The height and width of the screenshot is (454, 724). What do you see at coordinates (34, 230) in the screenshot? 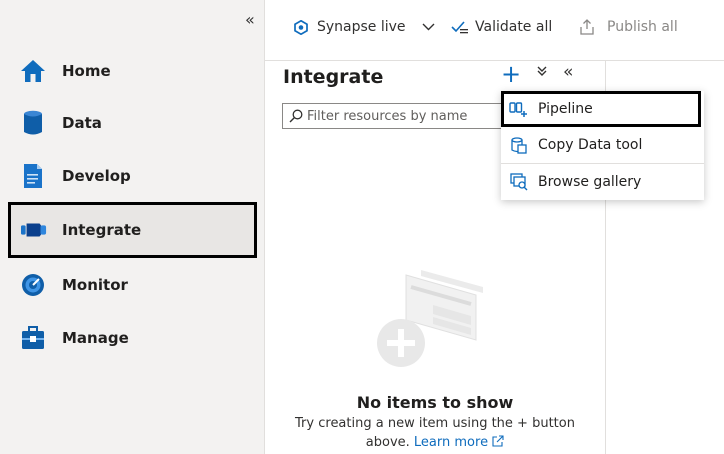
I see `integrate-icon` at bounding box center [34, 230].